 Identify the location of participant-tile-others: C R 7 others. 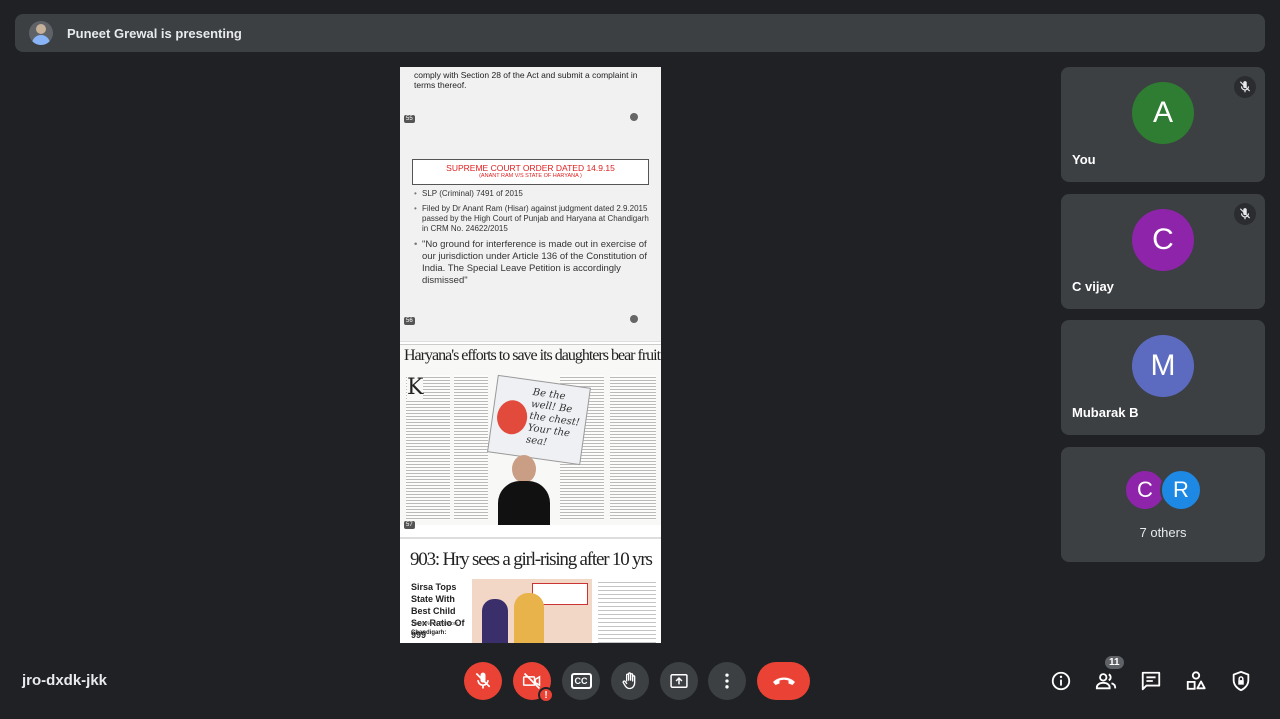
(1163, 504).